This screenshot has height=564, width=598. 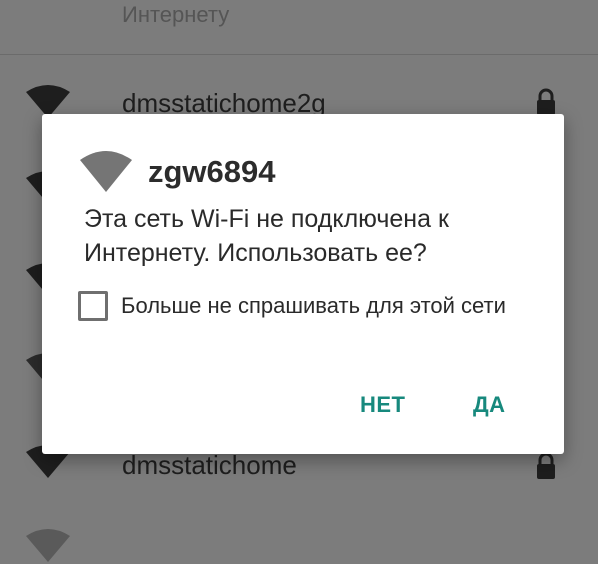 What do you see at coordinates (299, 54) in the screenshot?
I see `list-divider` at bounding box center [299, 54].